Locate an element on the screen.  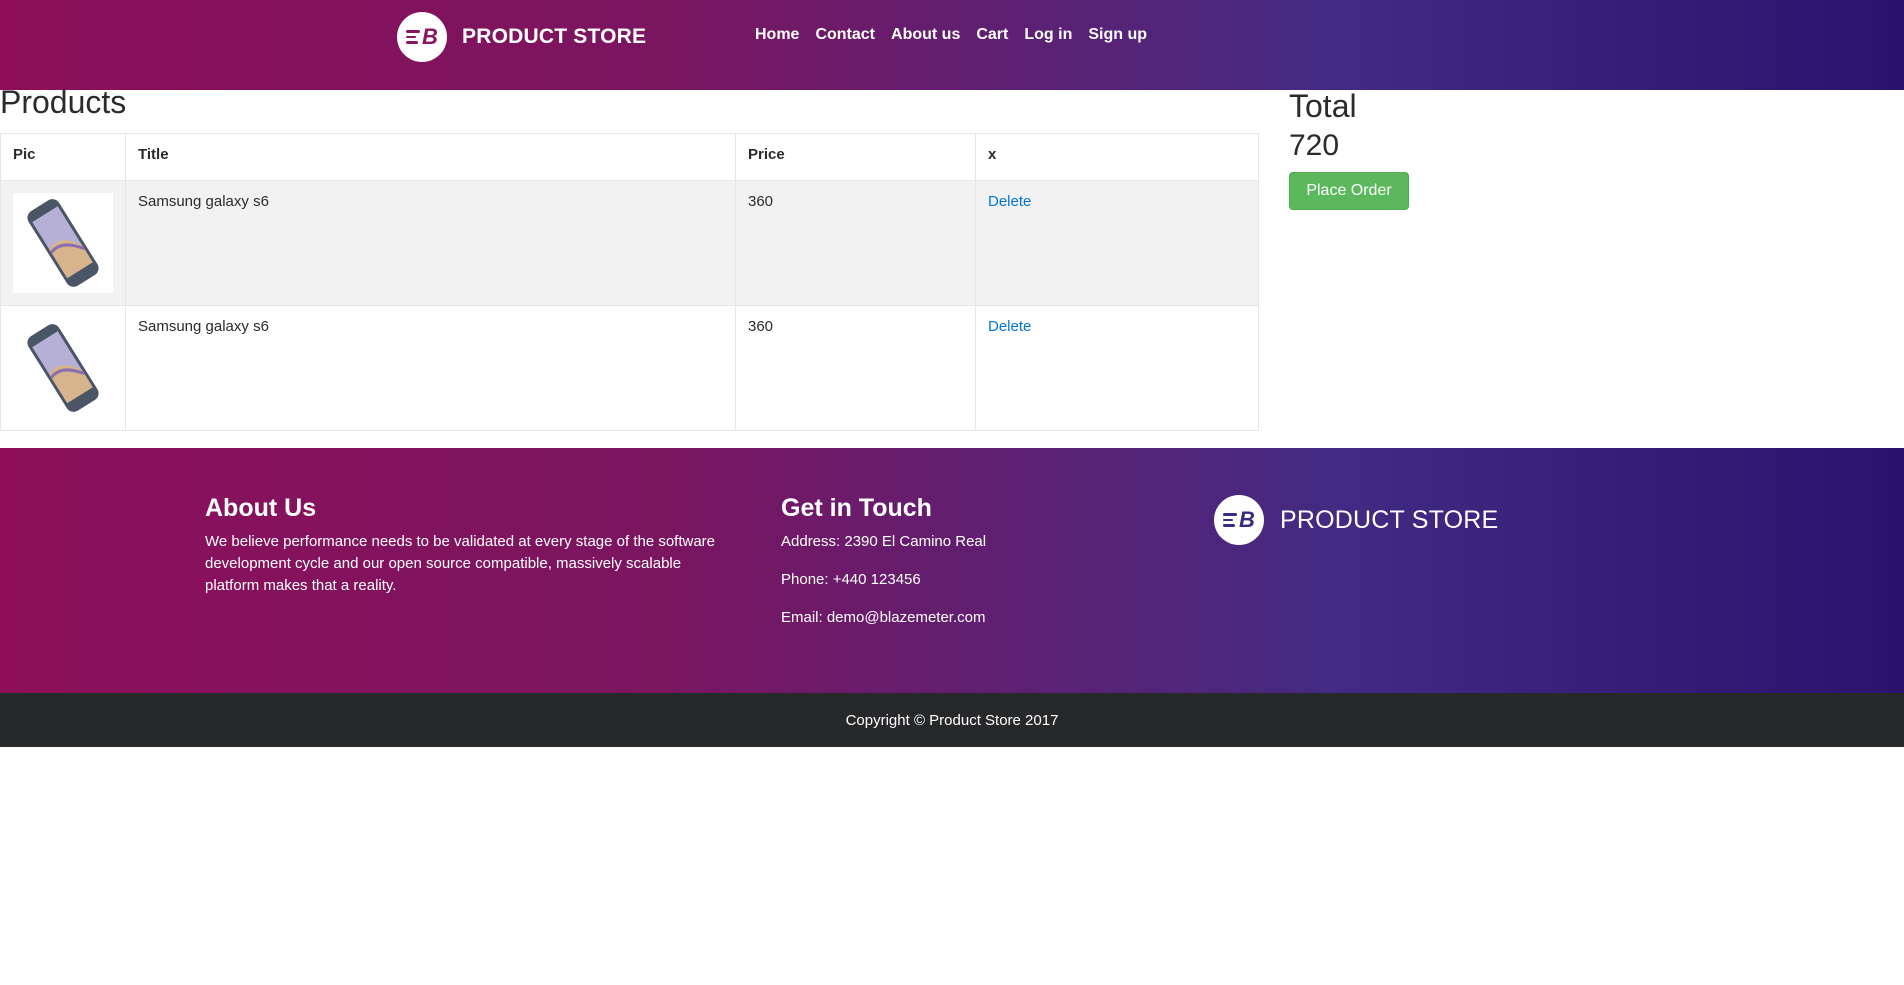
nav-cart: Cart is located at coordinates (992, 35).